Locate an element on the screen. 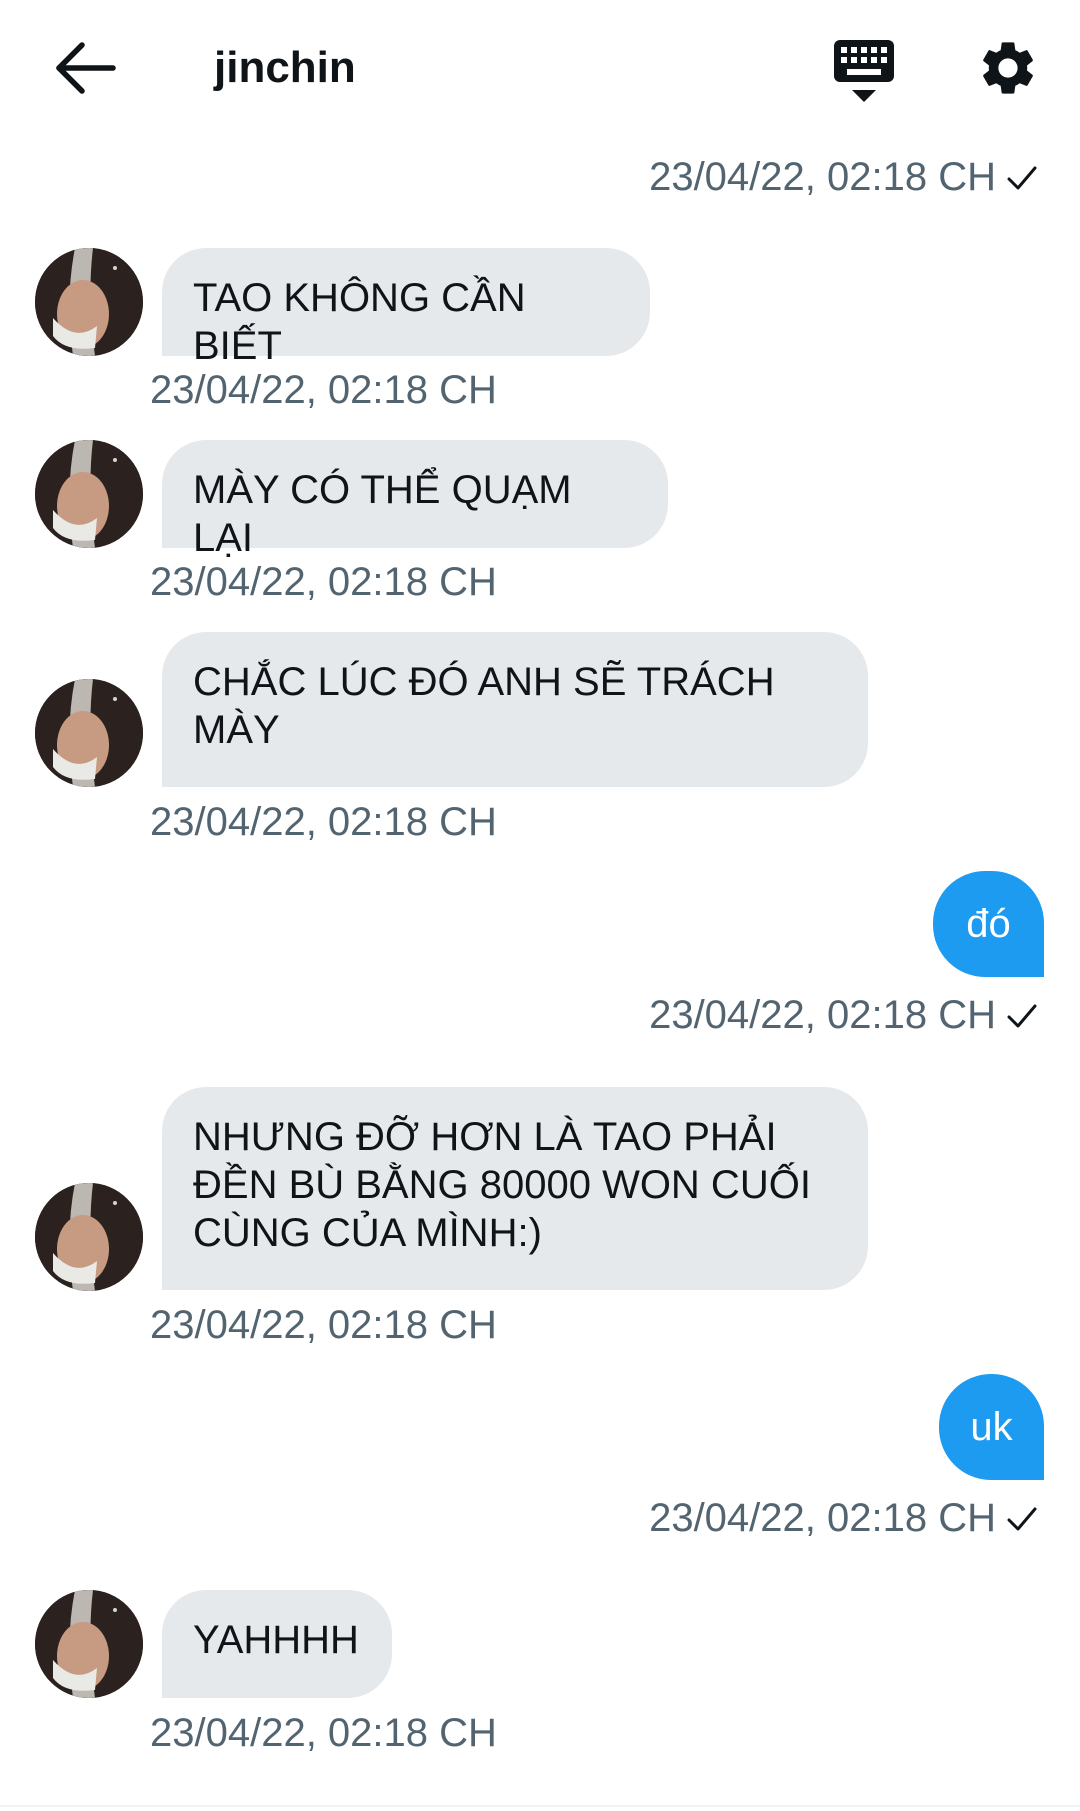 The image size is (1080, 1811). keyboard-button is located at coordinates (864, 71).